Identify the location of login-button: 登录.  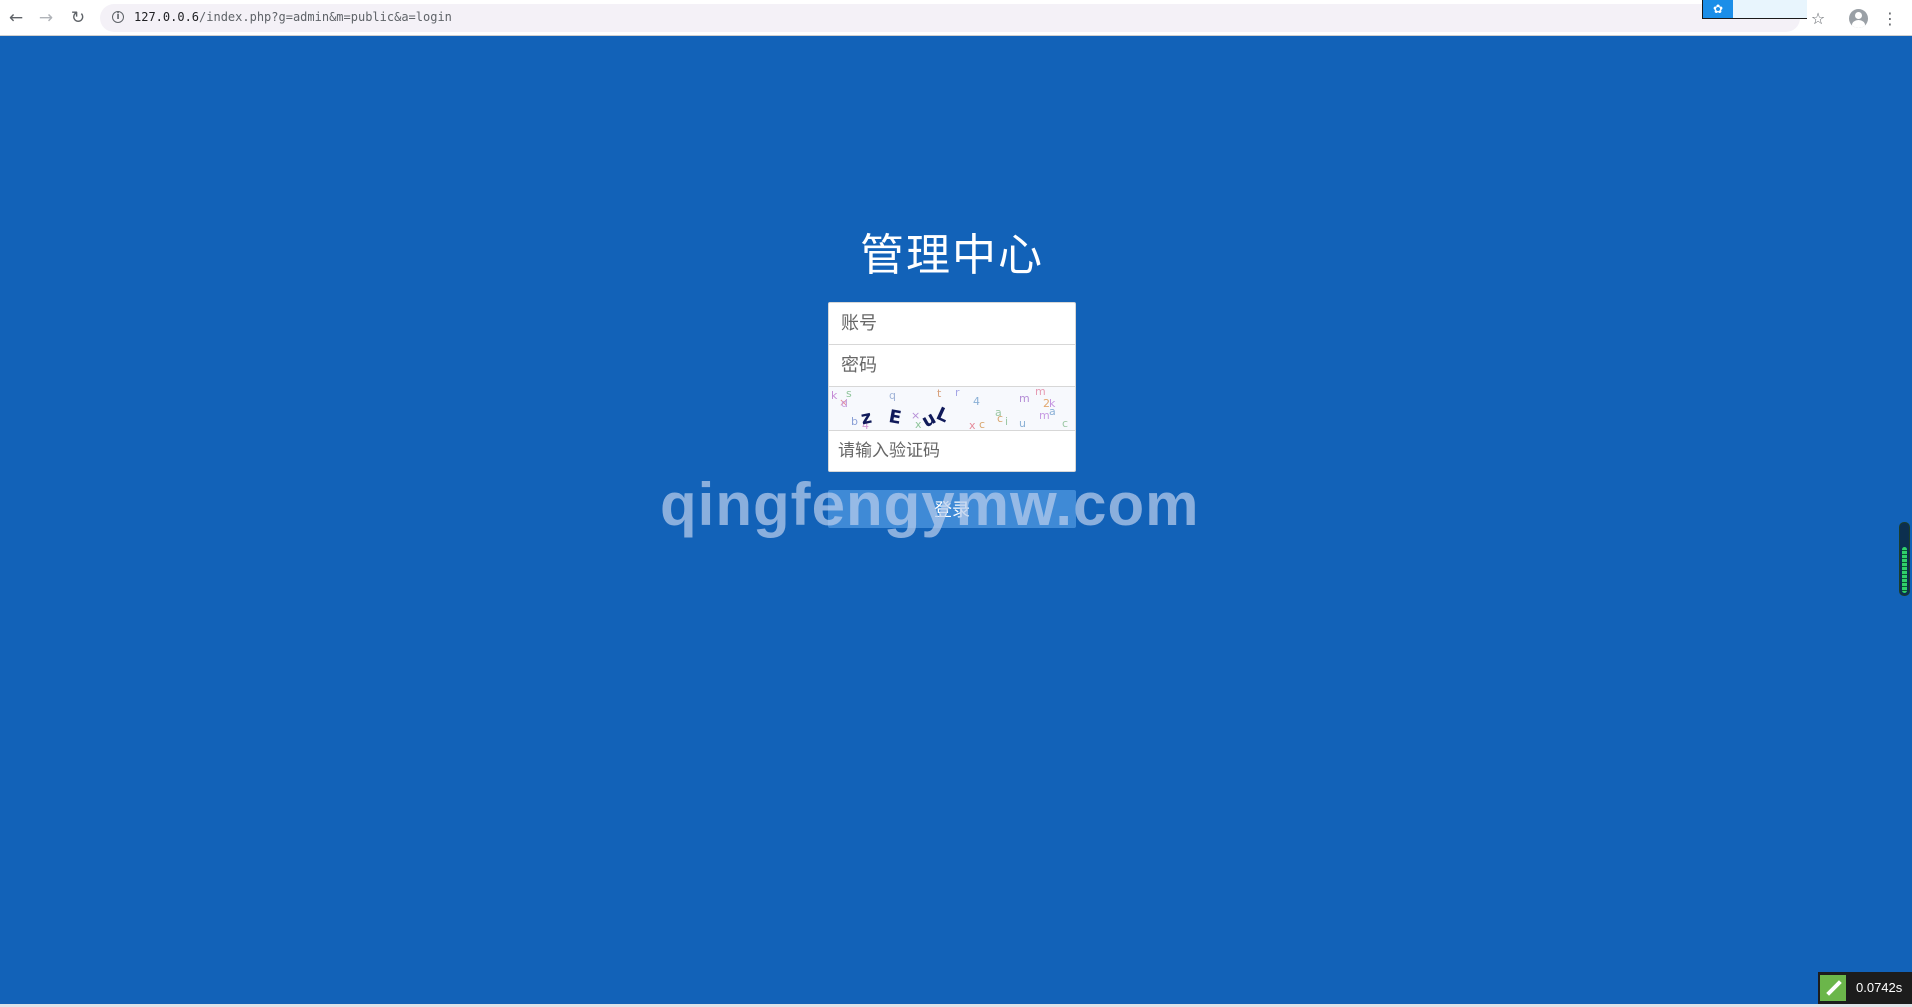
(952, 509).